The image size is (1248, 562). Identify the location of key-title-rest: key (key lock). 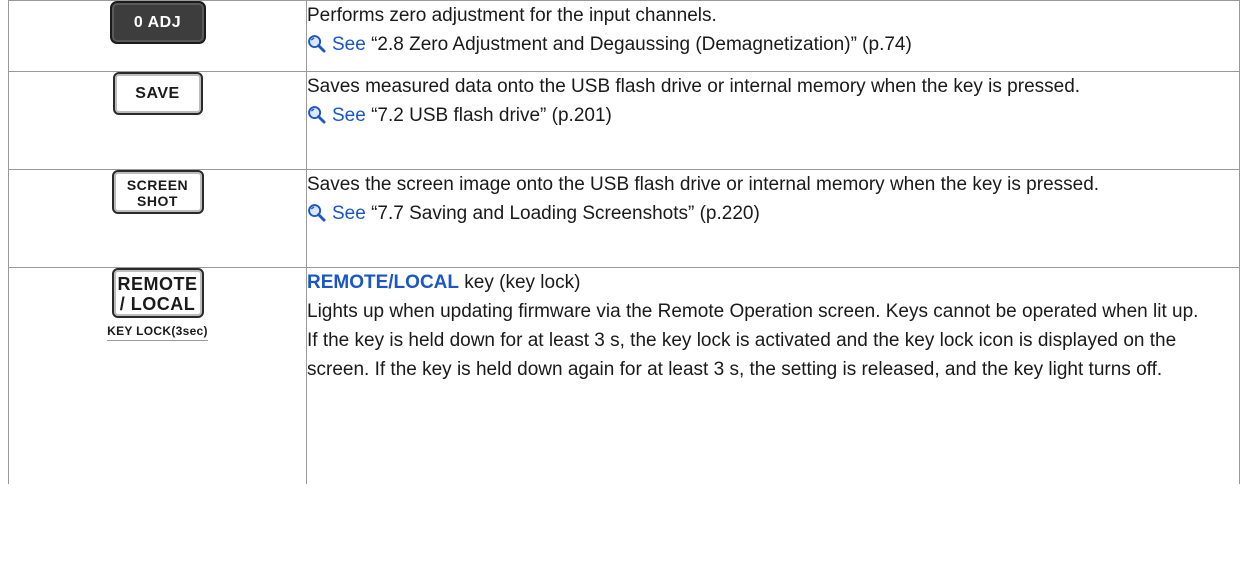
(520, 282).